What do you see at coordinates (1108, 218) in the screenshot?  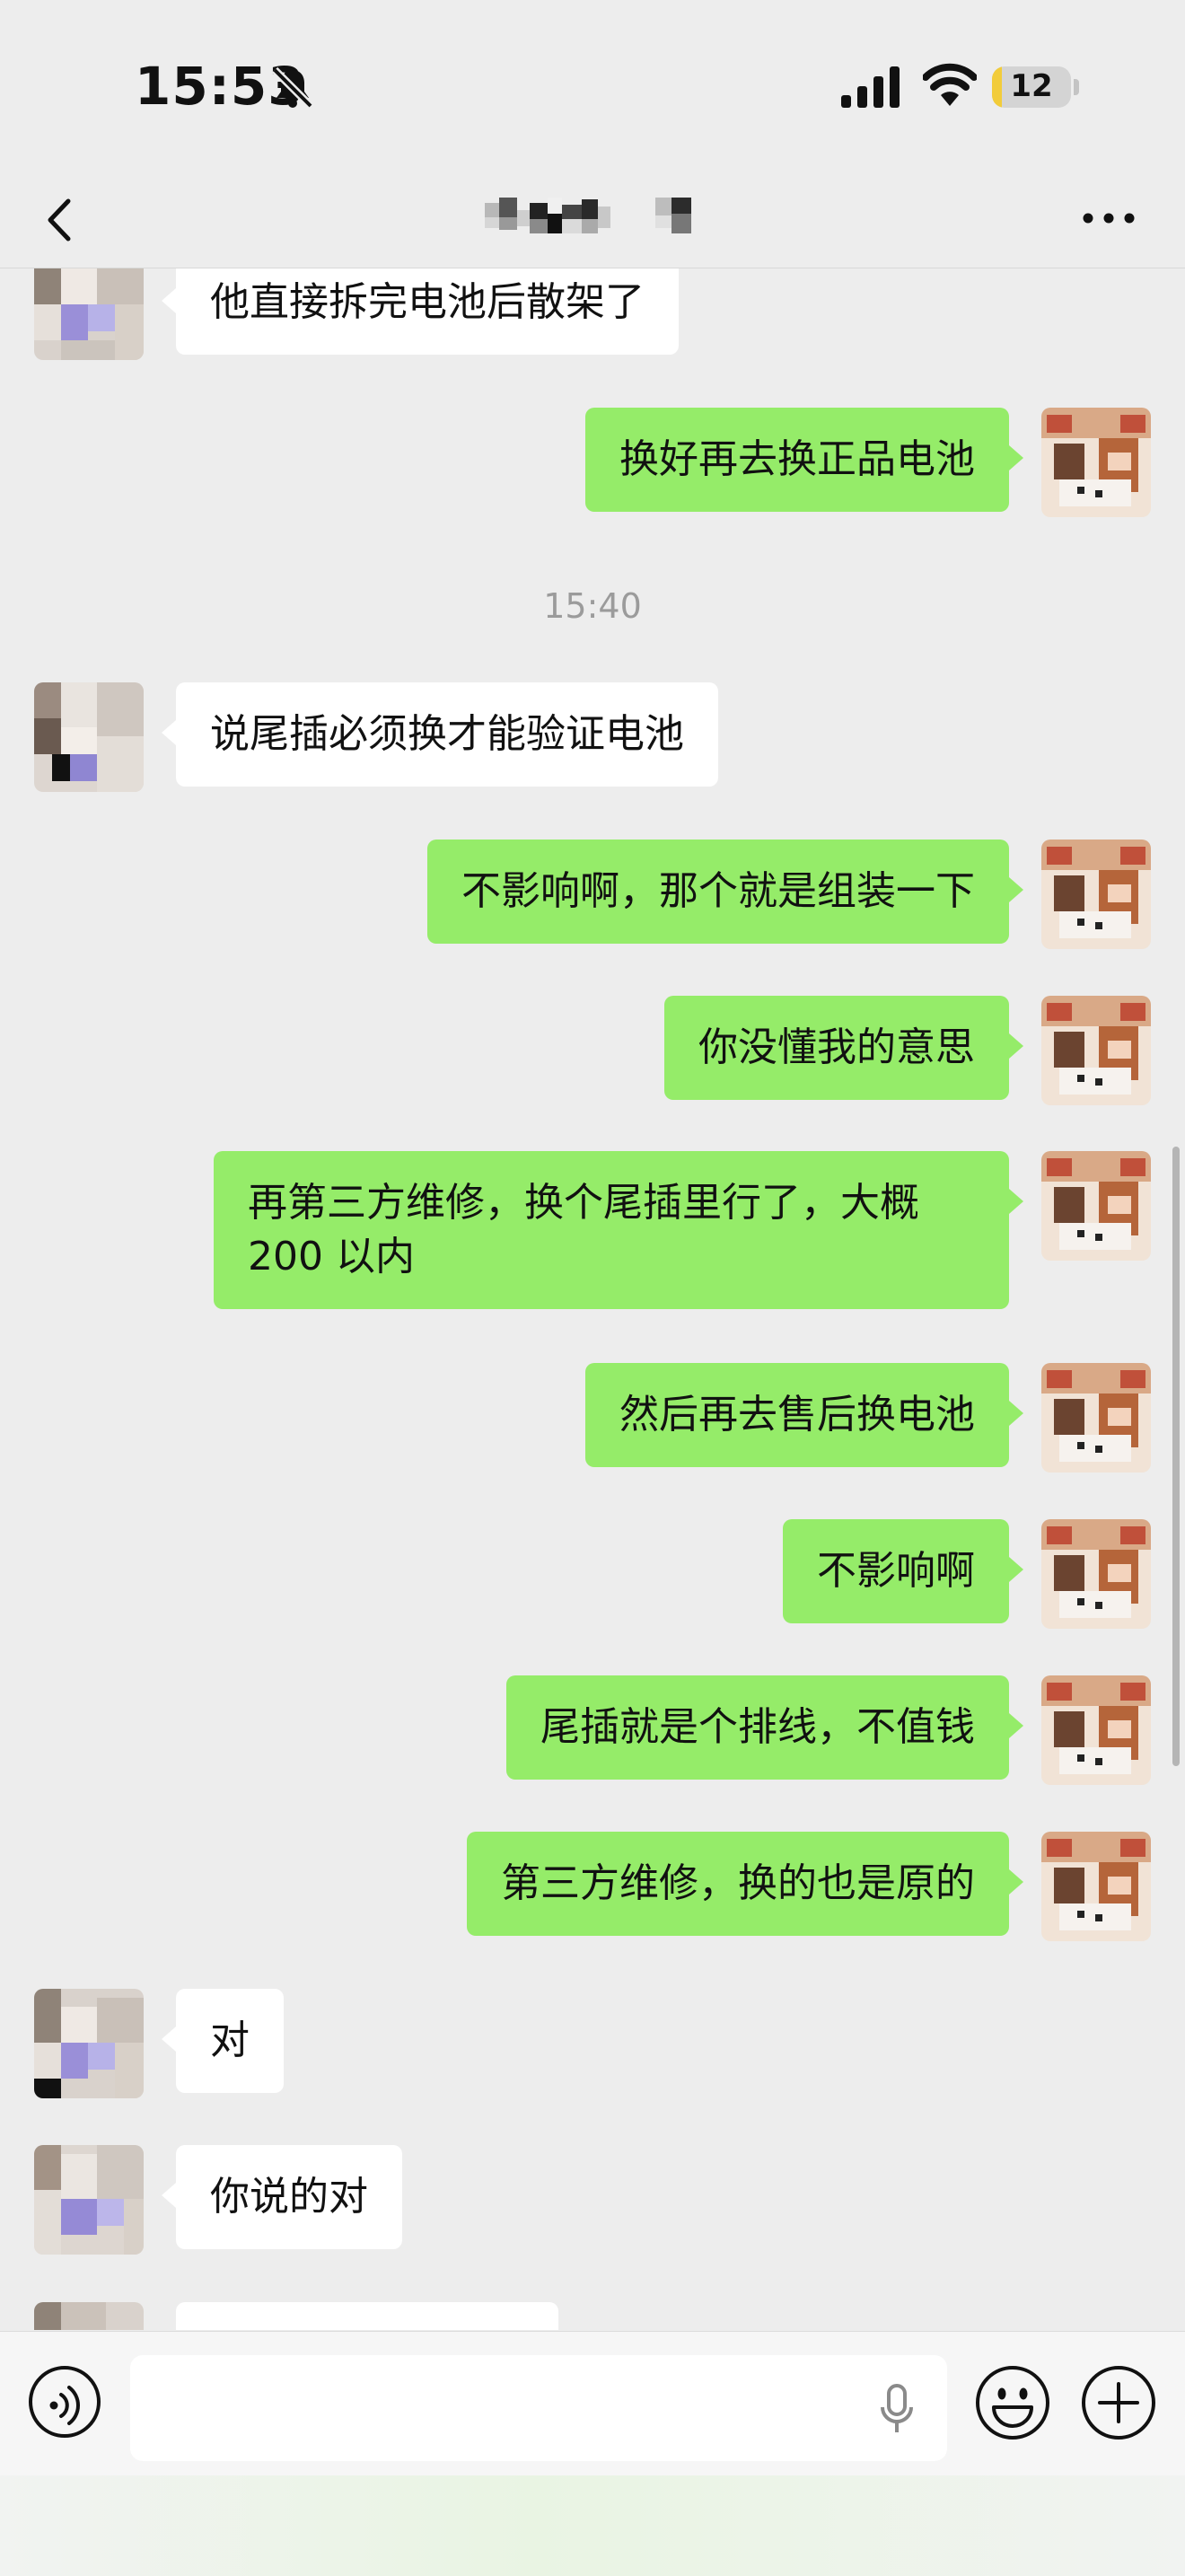 I see `more-dots-icon` at bounding box center [1108, 218].